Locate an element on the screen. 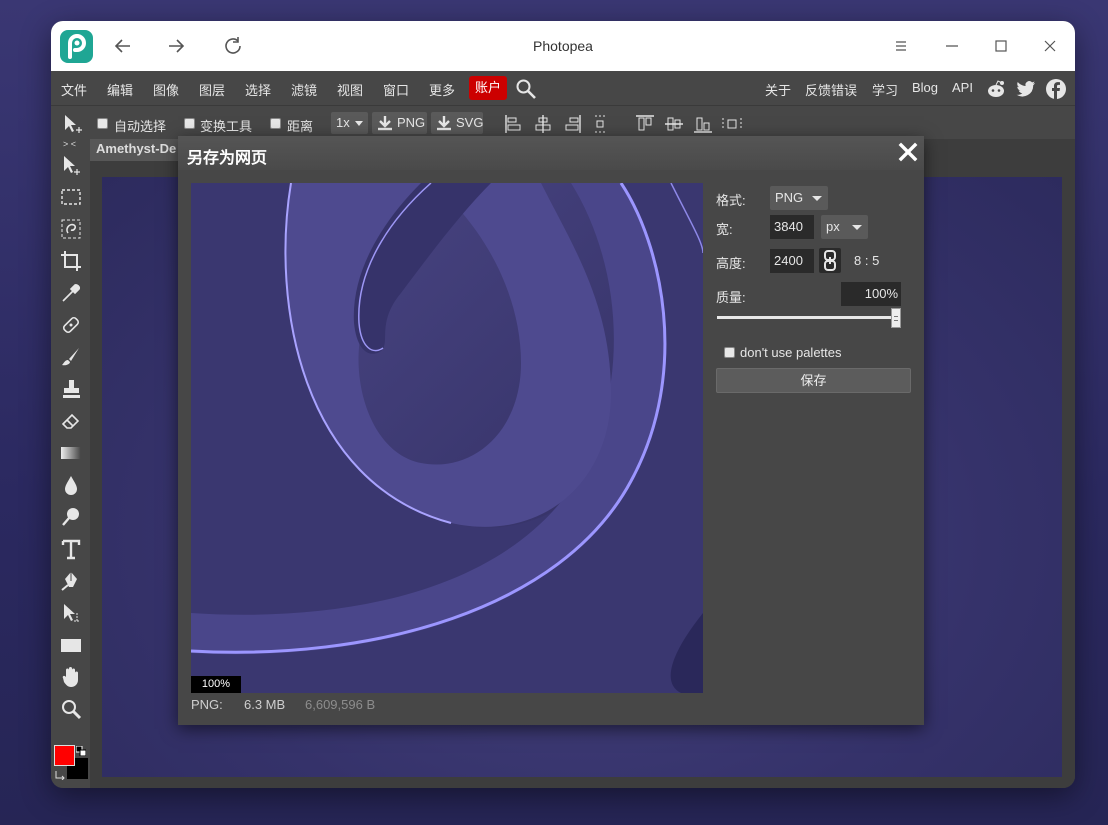 This screenshot has height=825, width=1108. path-select-tool-icon is located at coordinates (71, 613).